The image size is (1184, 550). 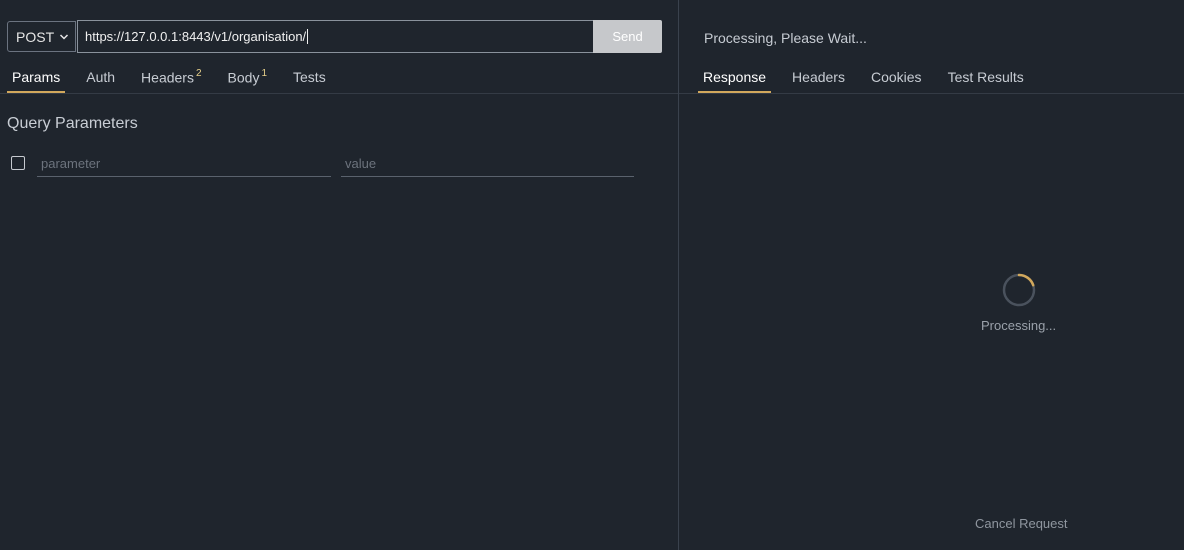 I want to click on tab-response: Response, so click(x=735, y=79).